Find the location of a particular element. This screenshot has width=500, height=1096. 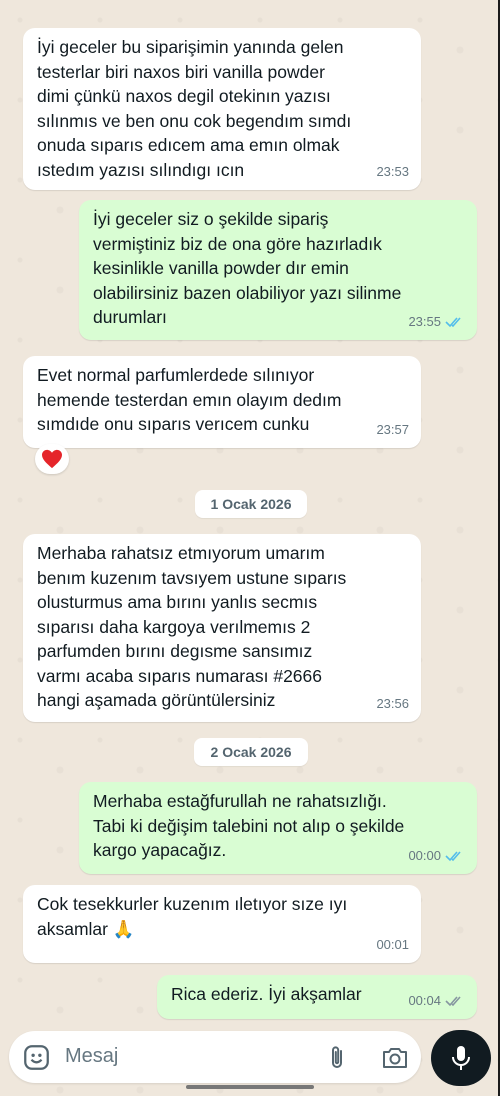

message-time: 00:04 is located at coordinates (424, 1000).